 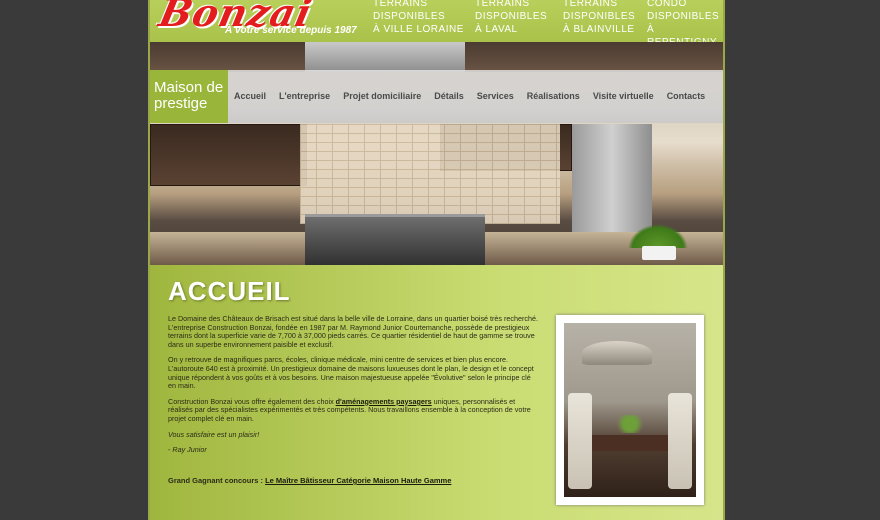 What do you see at coordinates (430, 174) in the screenshot?
I see `backsplash` at bounding box center [430, 174].